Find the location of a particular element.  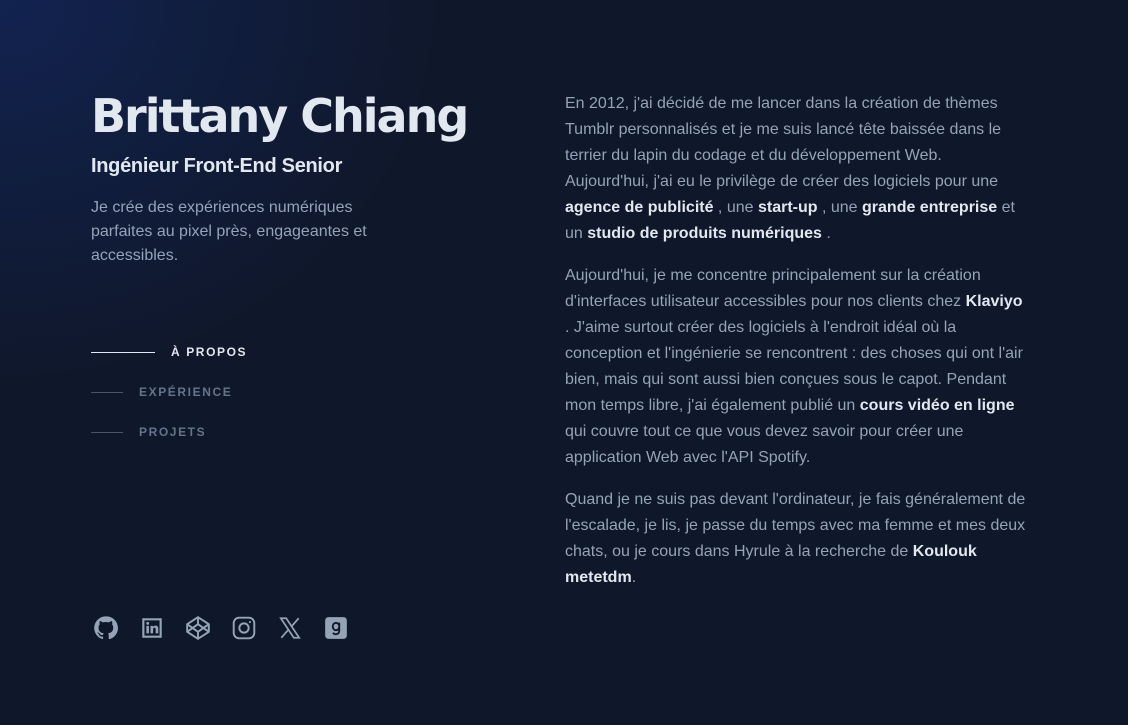

section-nav: À PROPOS EXPÉRIENCE PROJETS is located at coordinates (169, 400).